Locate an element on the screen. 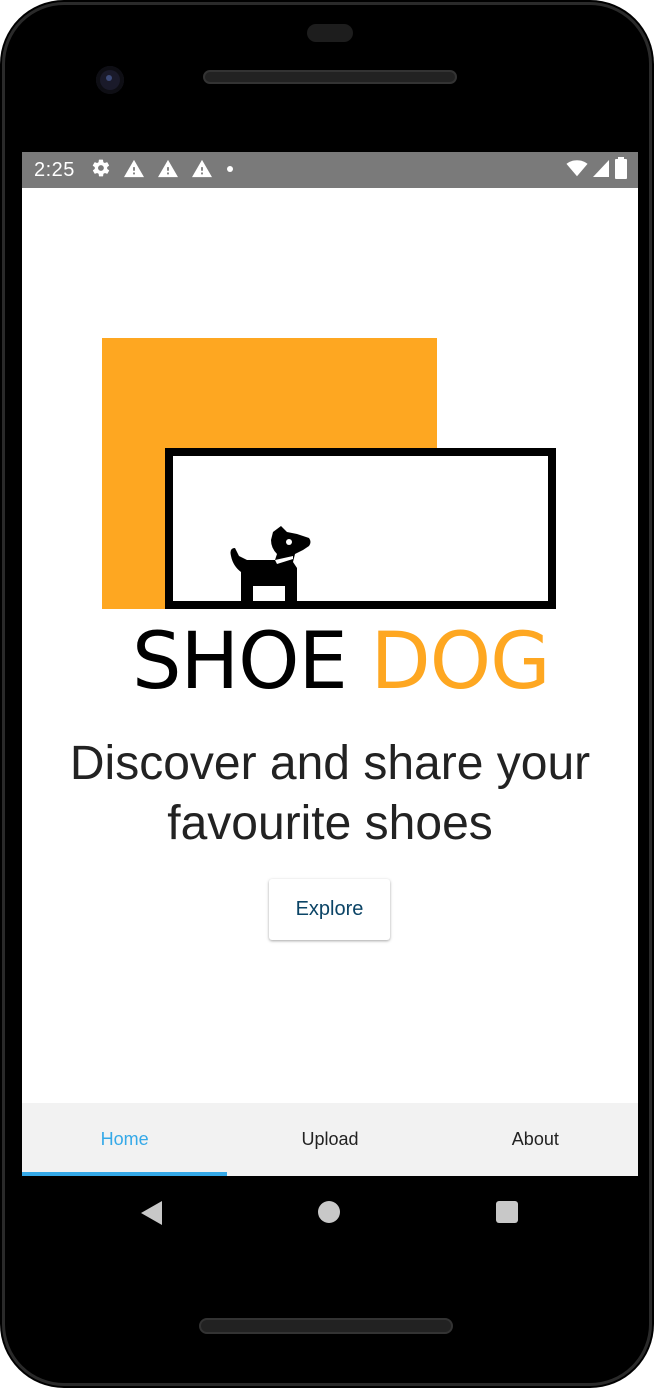  notification-icons is located at coordinates (163, 170).